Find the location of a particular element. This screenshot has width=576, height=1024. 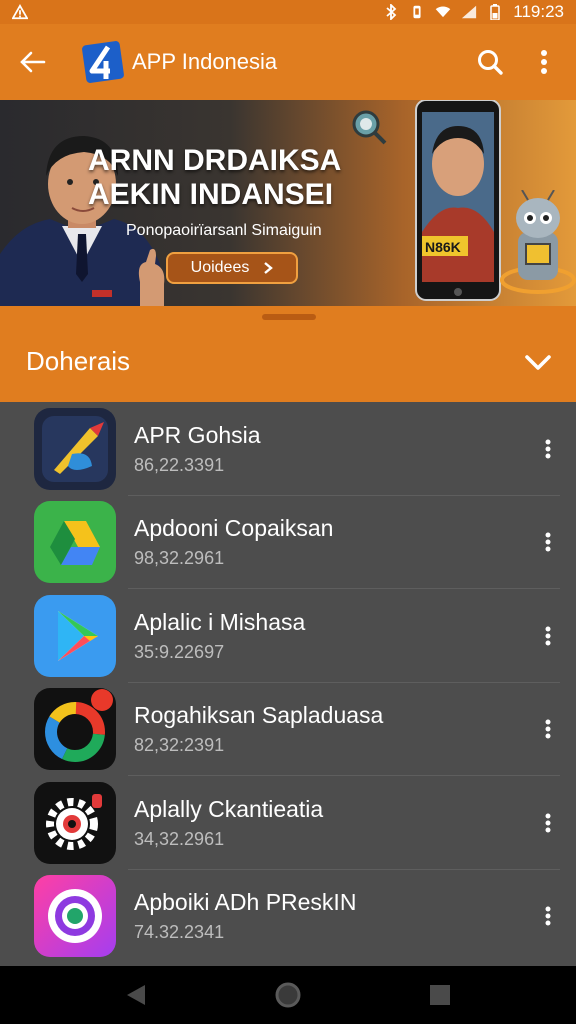

drag-handle is located at coordinates (289, 317).